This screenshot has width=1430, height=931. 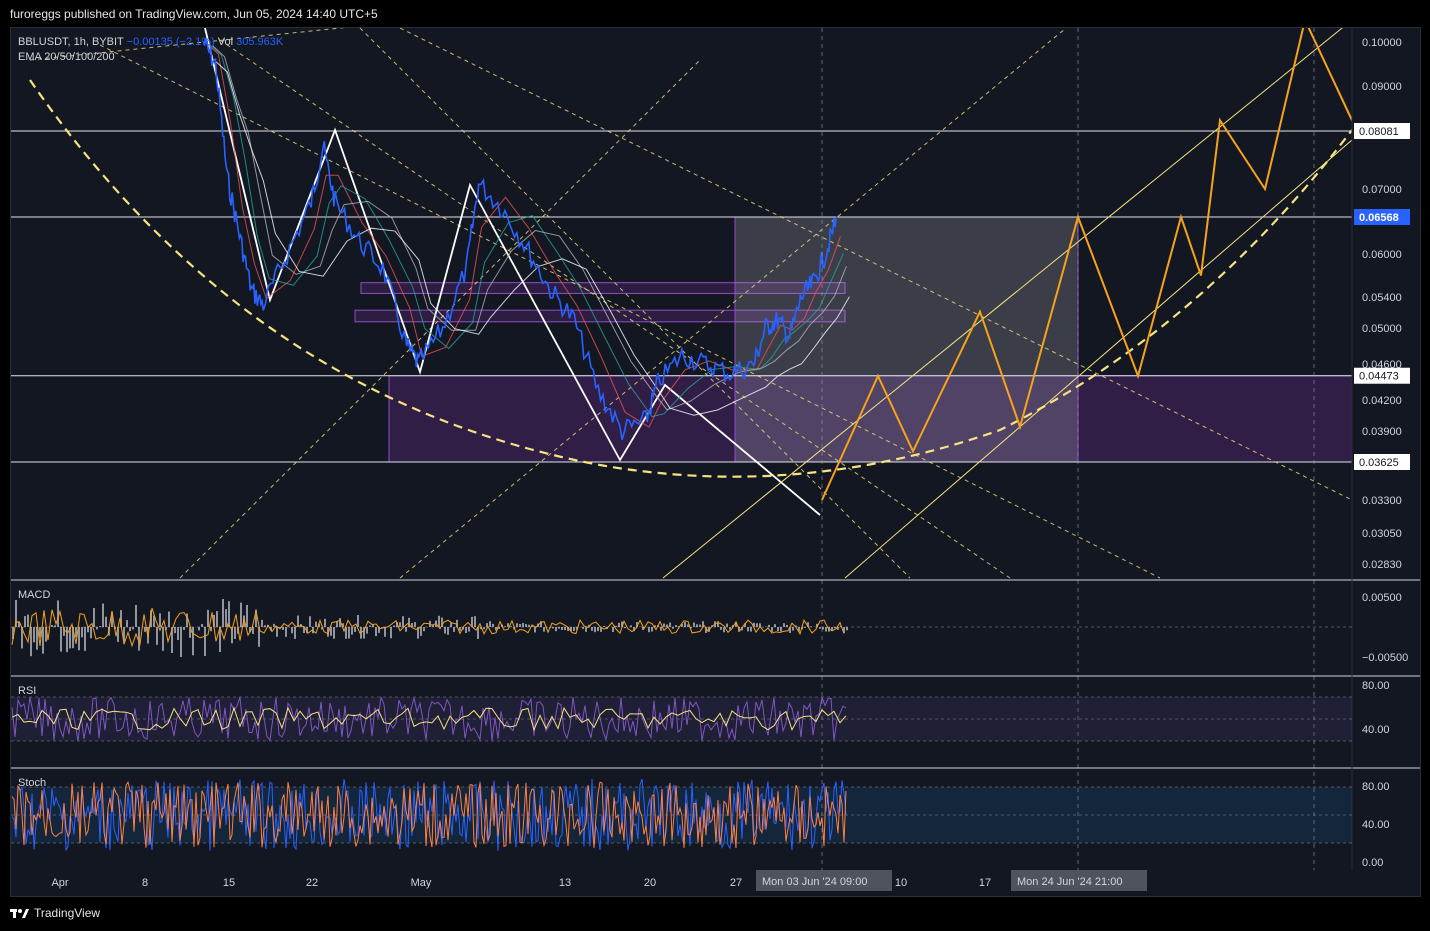 I want to click on price-level-label: 0.03625, so click(x=1379, y=463).